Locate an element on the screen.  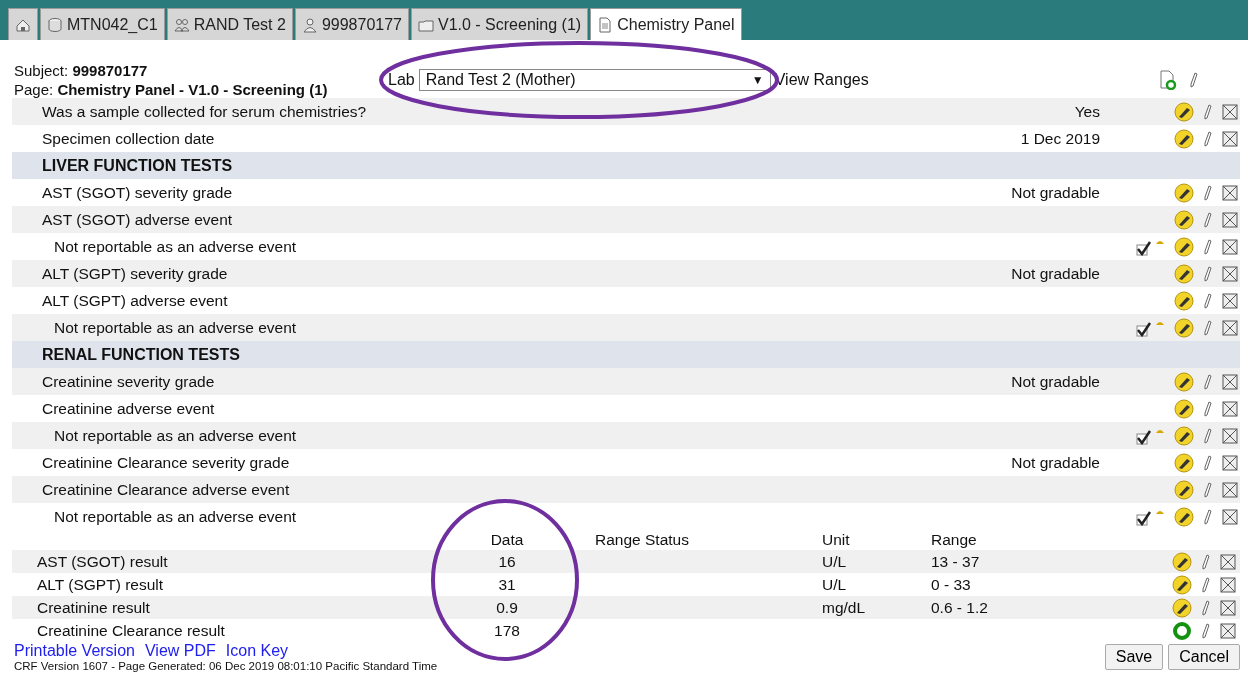
tab is located at coordinates (23, 24).